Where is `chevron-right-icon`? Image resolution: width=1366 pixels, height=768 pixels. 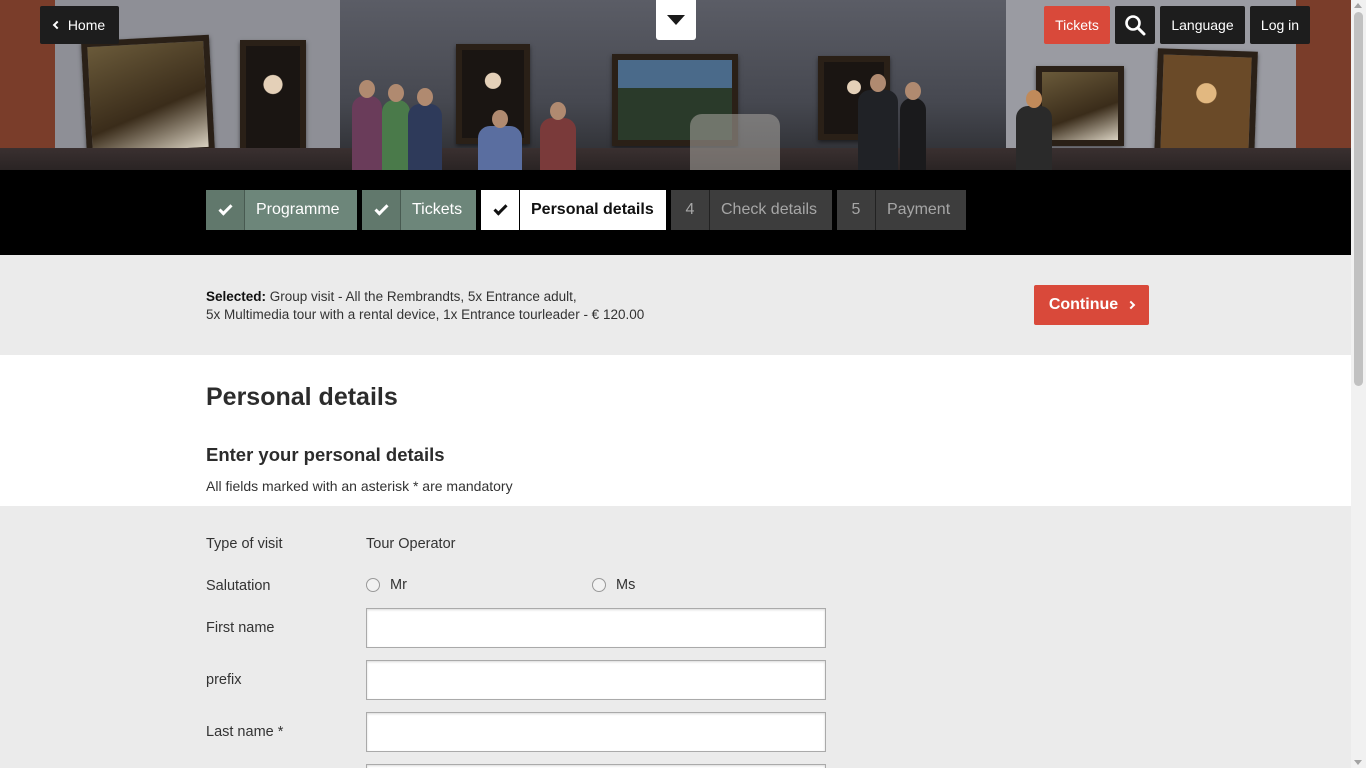 chevron-right-icon is located at coordinates (1131, 305).